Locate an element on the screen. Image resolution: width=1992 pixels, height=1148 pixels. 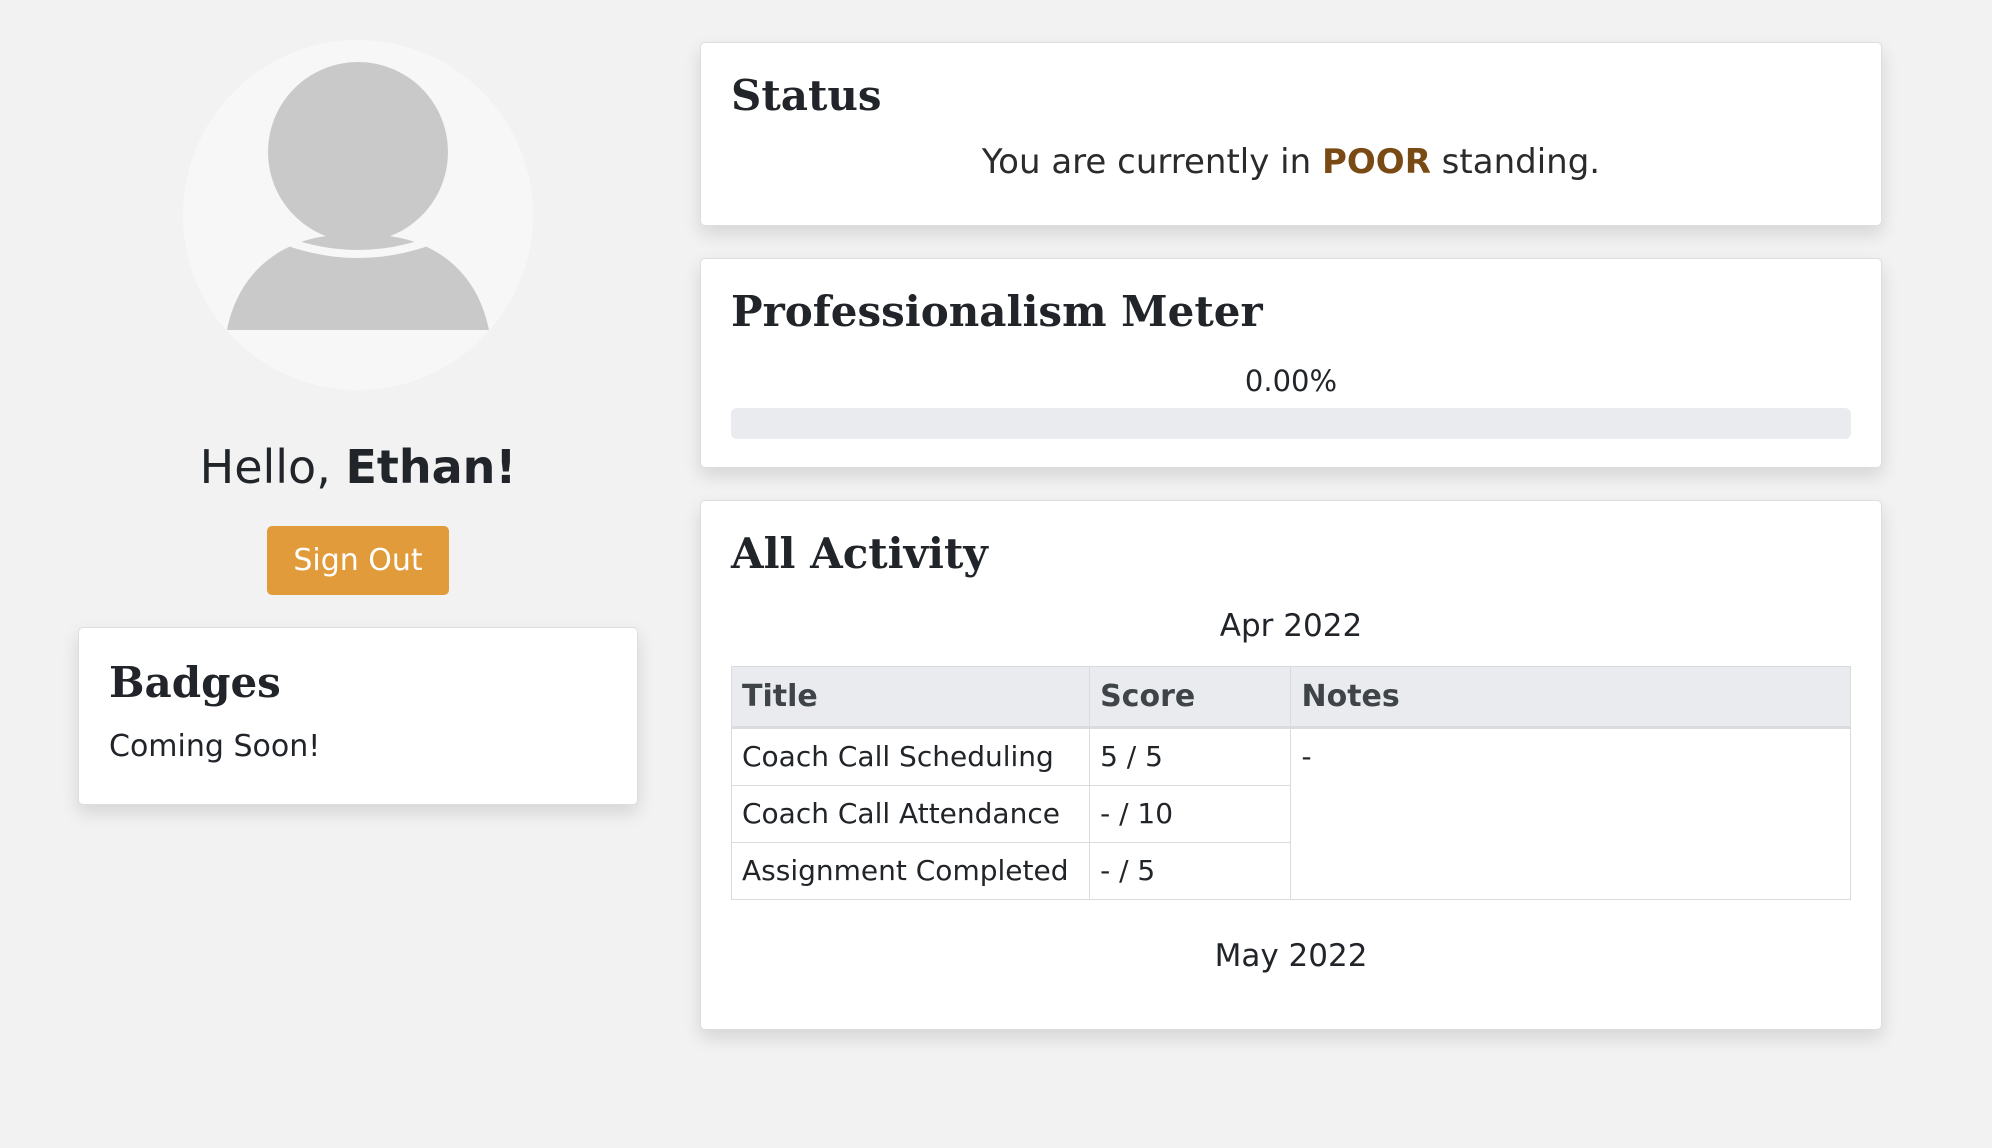
user-silhouette-icon is located at coordinates (358, 215).